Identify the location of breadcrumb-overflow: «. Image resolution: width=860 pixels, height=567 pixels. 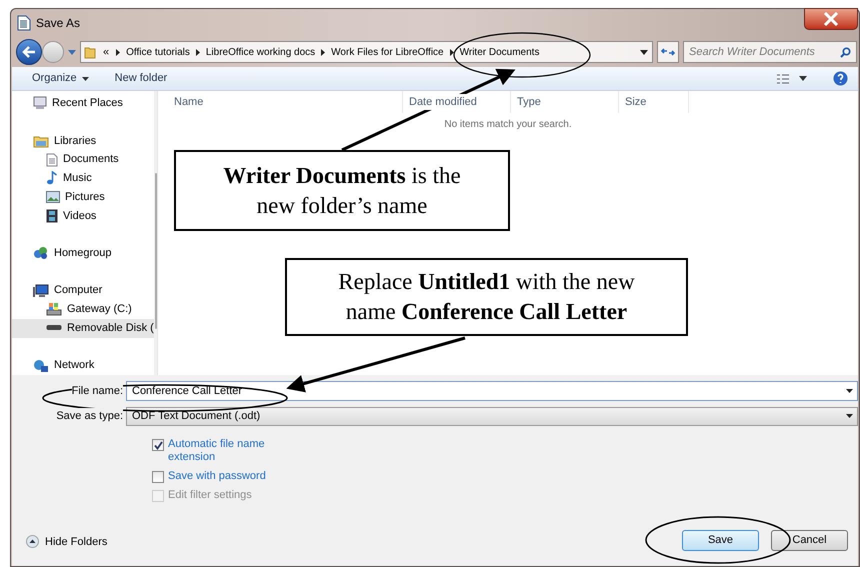
(106, 52).